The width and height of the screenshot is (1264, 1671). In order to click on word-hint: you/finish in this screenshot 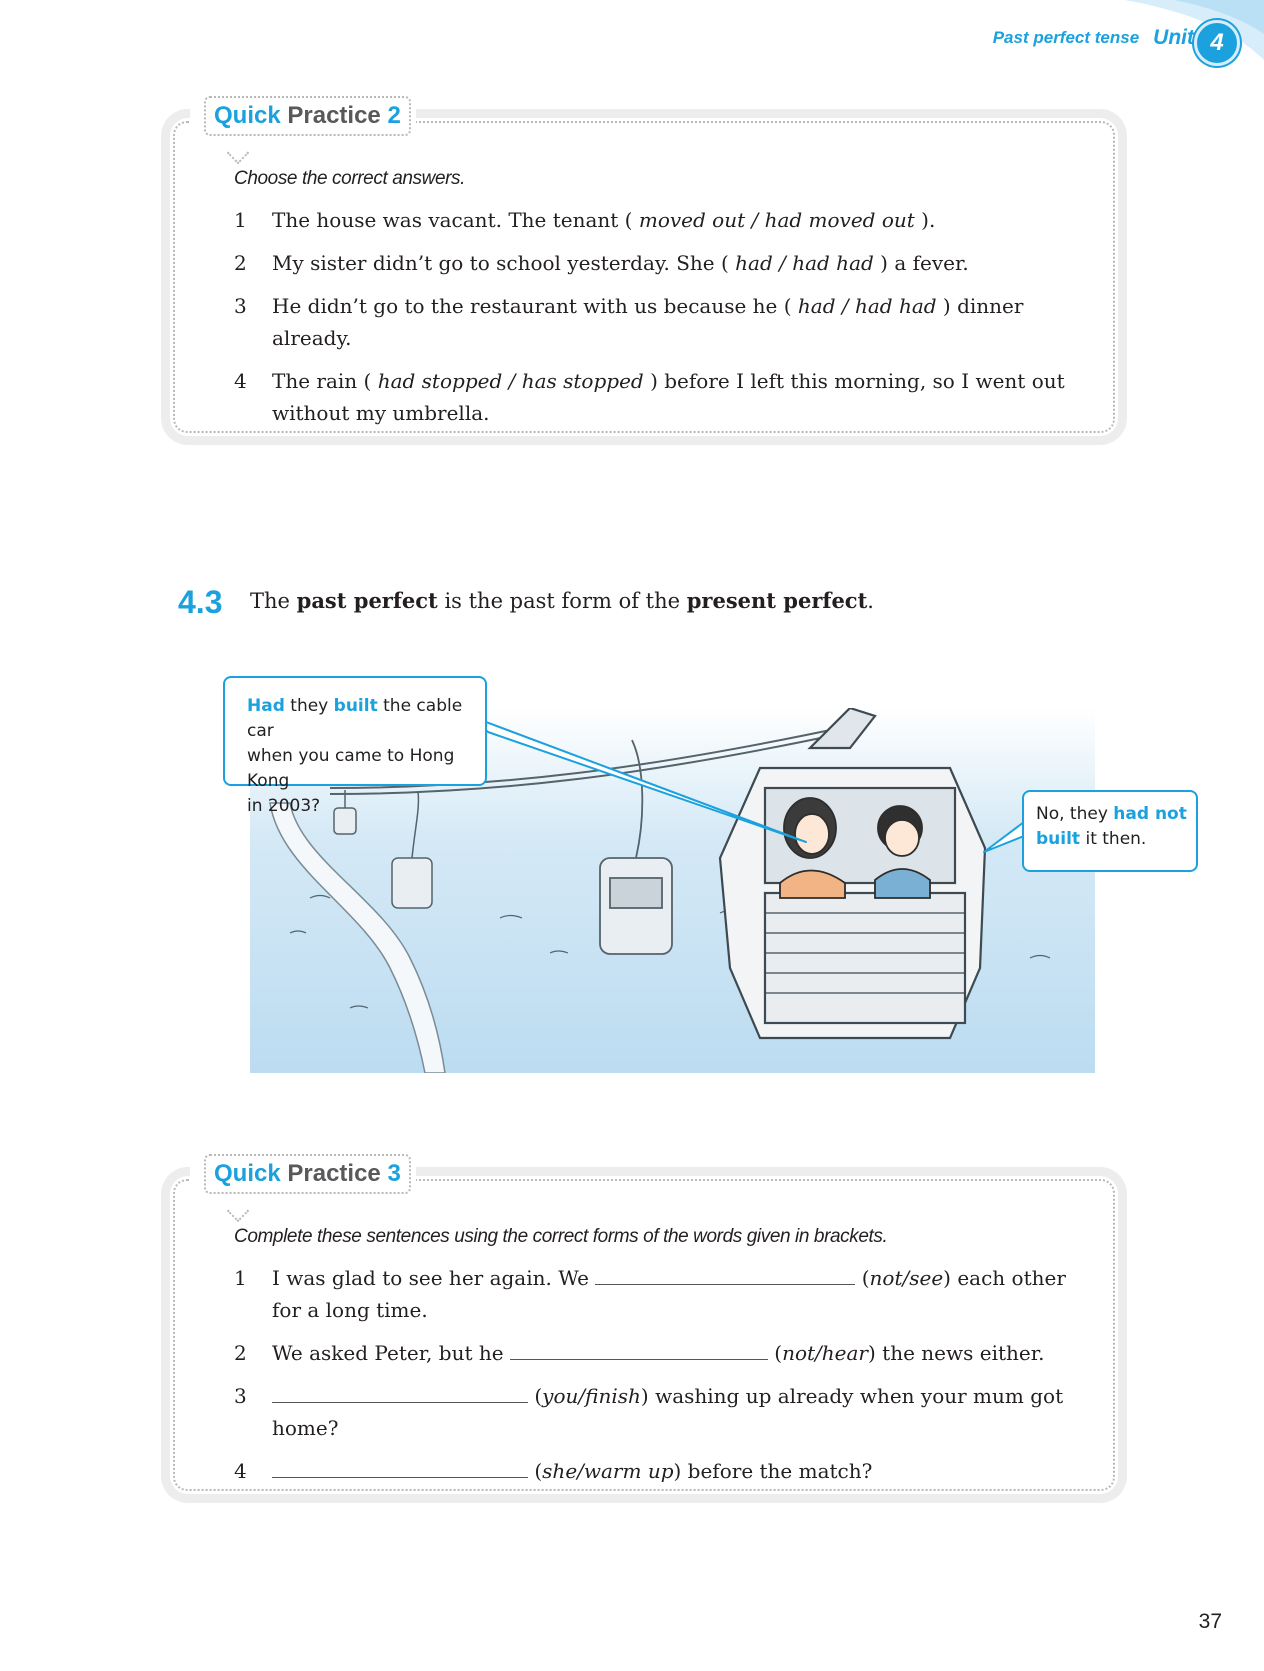, I will do `click(591, 1396)`.